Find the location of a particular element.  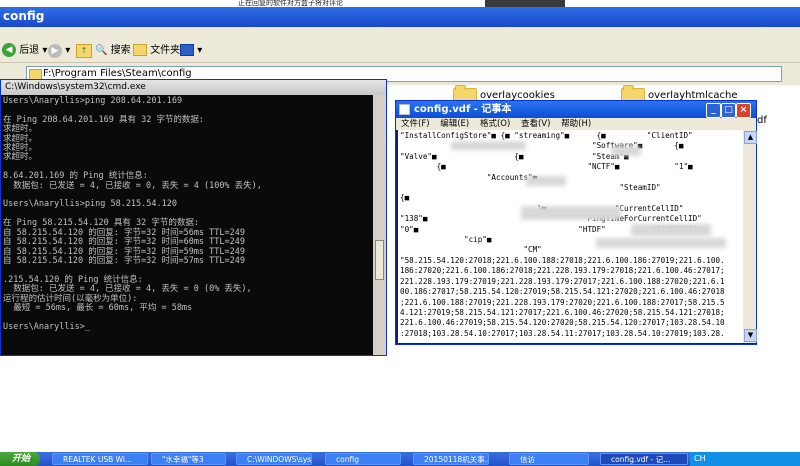

file-label-fragment: df is located at coordinates (762, 120).